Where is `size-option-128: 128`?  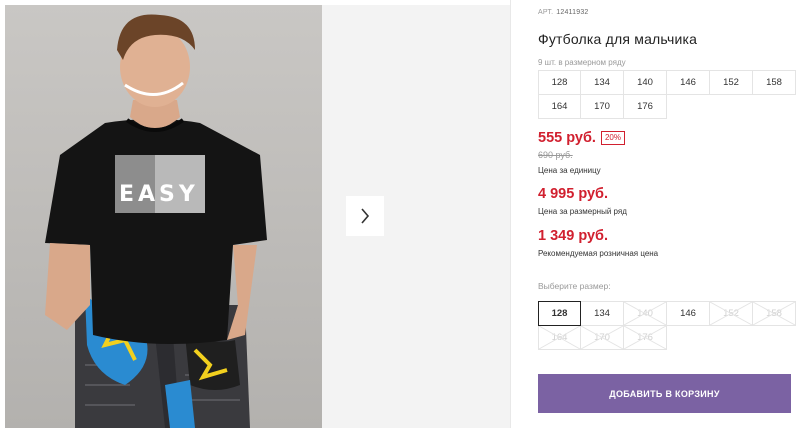
size-option-128: 128 is located at coordinates (559, 313).